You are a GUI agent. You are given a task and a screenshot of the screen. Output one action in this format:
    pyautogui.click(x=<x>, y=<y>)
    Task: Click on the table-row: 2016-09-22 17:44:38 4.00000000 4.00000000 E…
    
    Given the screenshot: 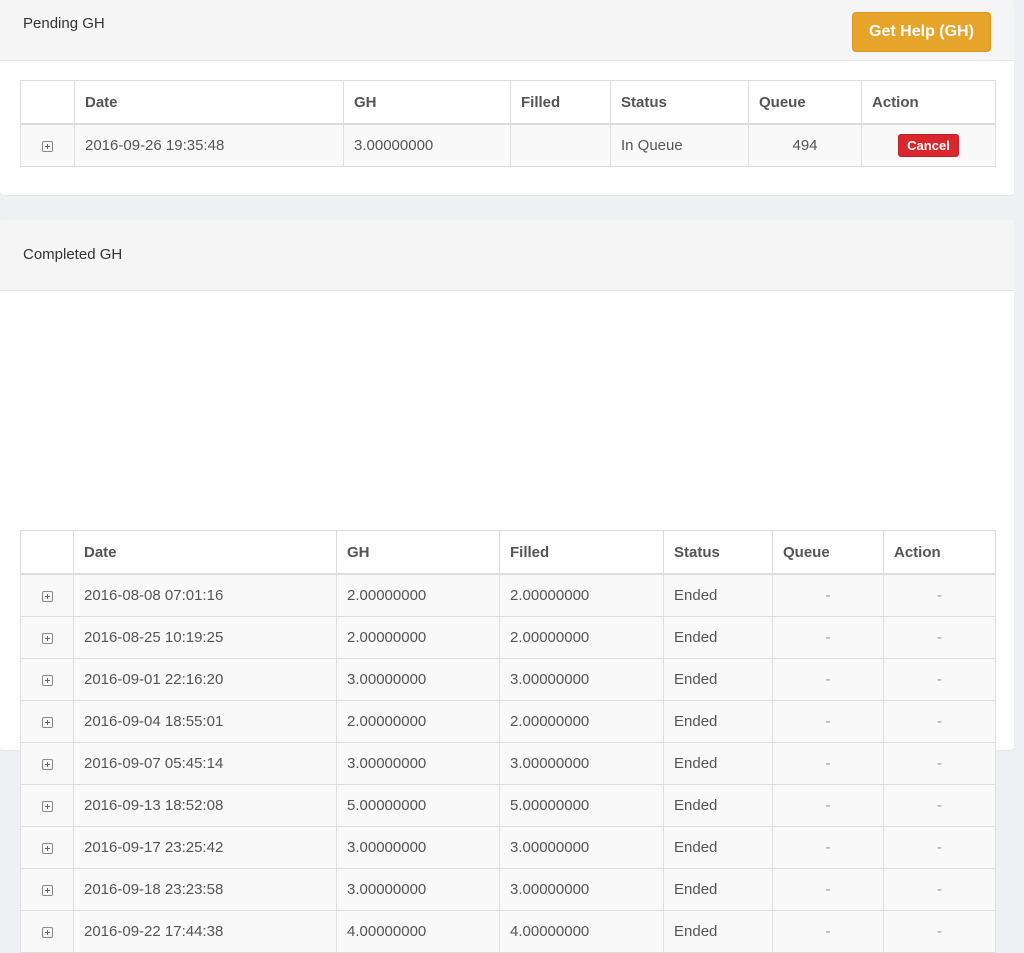 What is the action you would take?
    pyautogui.click(x=508, y=931)
    